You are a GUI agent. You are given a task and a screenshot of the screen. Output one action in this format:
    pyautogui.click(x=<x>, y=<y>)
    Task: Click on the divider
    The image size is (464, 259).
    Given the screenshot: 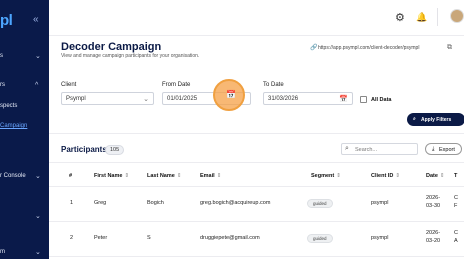 What is the action you would take?
    pyautogui.click(x=437, y=17)
    